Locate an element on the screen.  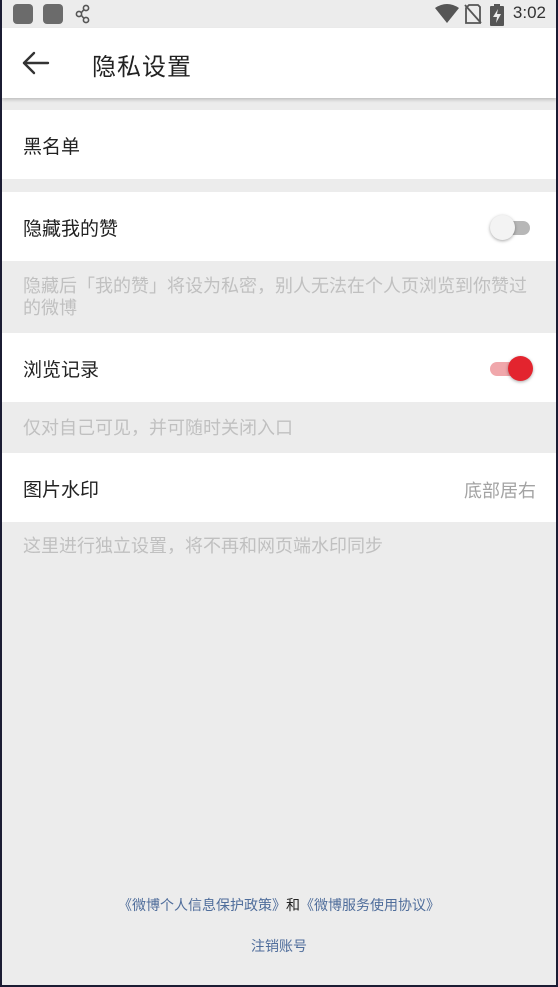
hide-likes-label: 隐藏我的赞 is located at coordinates (71, 229).